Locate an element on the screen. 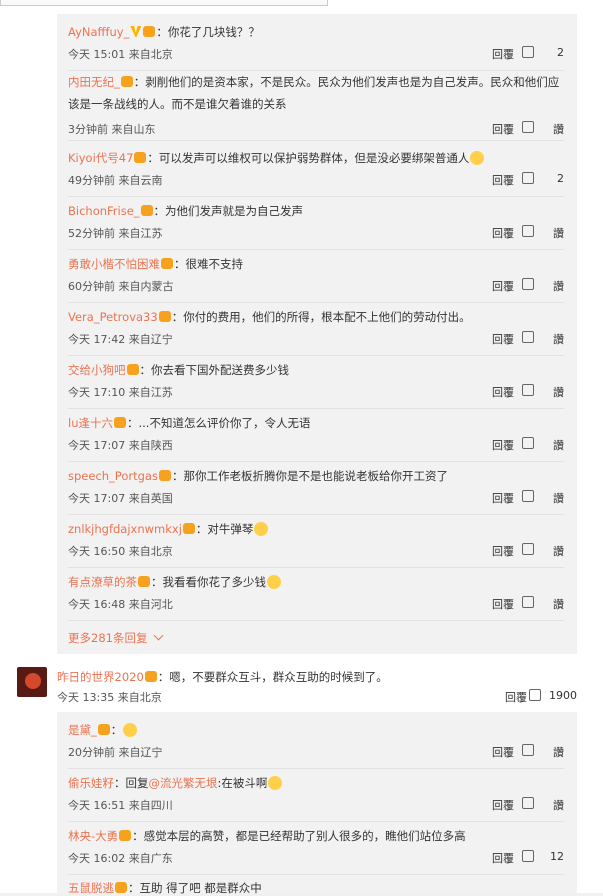 The height and width of the screenshot is (896, 603). more-replies-label: 更多281条回复 is located at coordinates (108, 638).